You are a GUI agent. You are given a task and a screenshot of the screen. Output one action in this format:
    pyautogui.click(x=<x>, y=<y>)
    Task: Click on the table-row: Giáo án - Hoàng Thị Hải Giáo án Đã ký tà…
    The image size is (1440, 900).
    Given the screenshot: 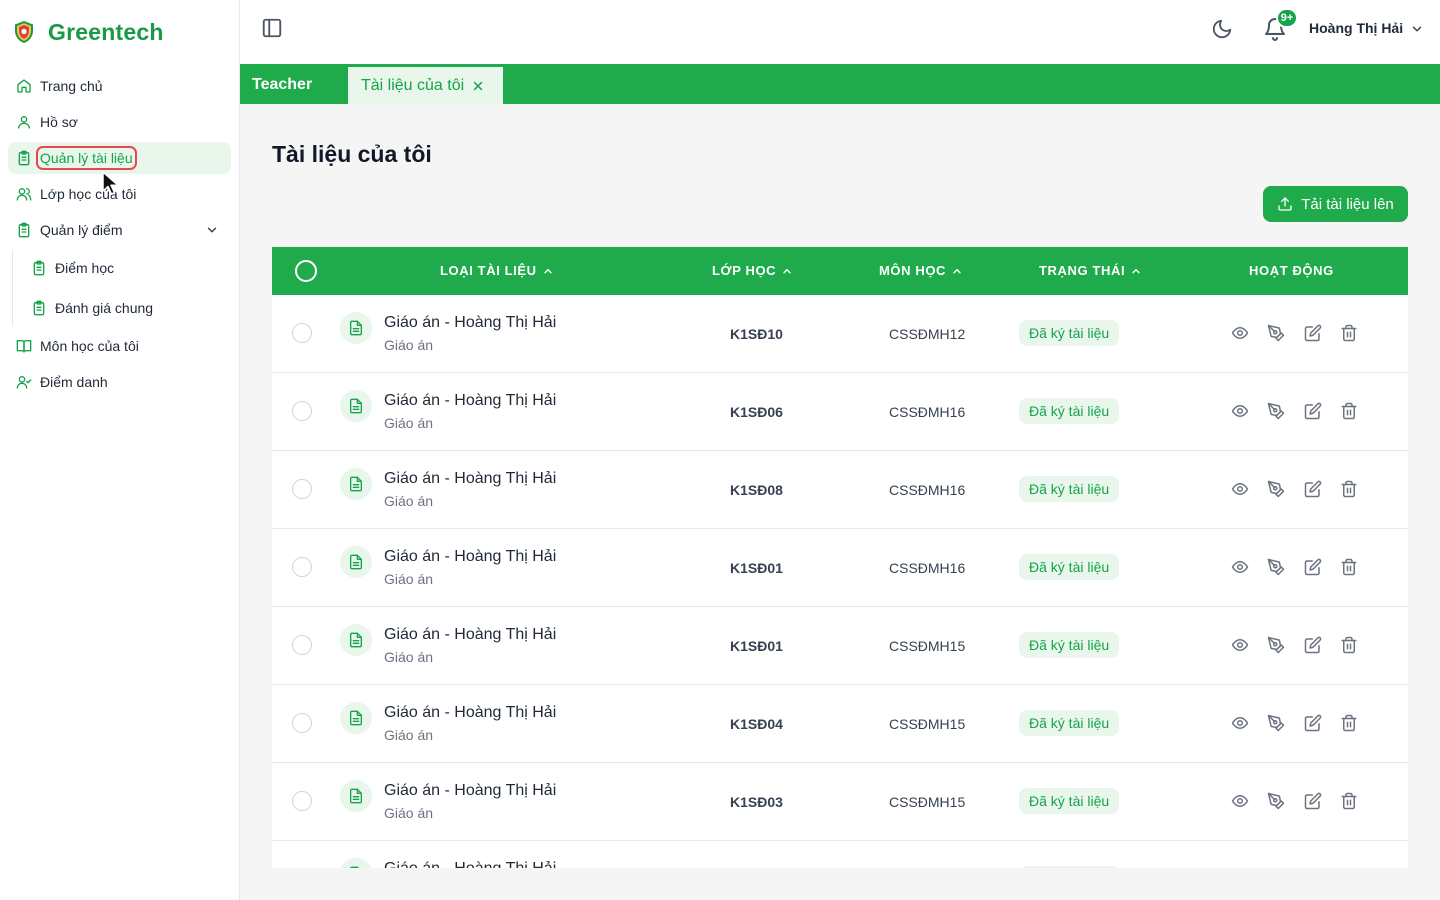 What is the action you would take?
    pyautogui.click(x=840, y=854)
    